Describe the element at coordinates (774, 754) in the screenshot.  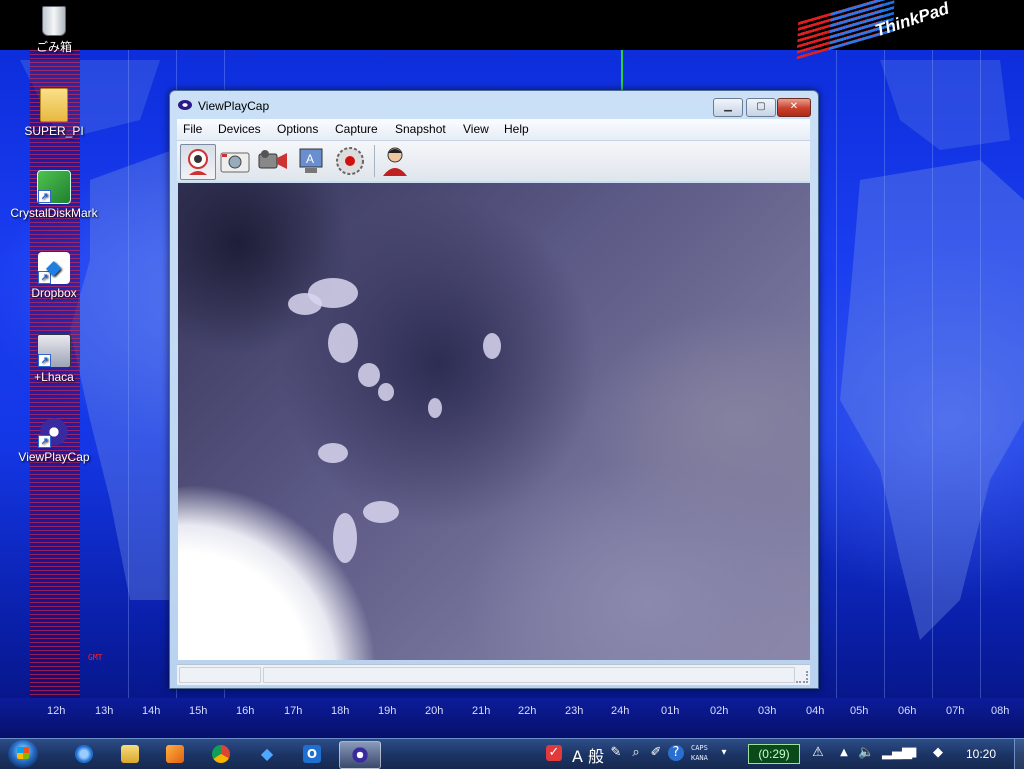
I see `battery-timer: (0:29)` at that location.